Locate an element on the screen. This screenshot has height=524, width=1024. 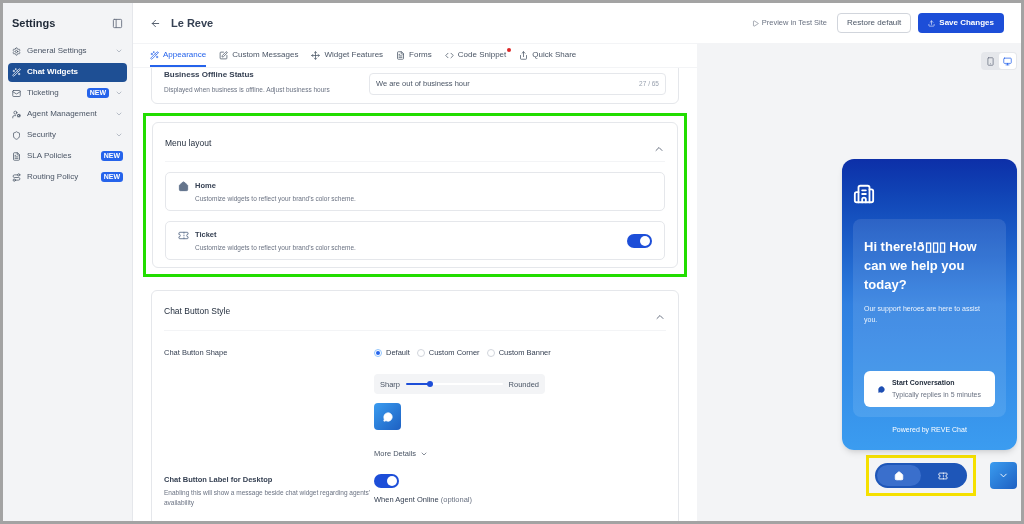
back-arrow-icon is located at coordinates (155, 23).